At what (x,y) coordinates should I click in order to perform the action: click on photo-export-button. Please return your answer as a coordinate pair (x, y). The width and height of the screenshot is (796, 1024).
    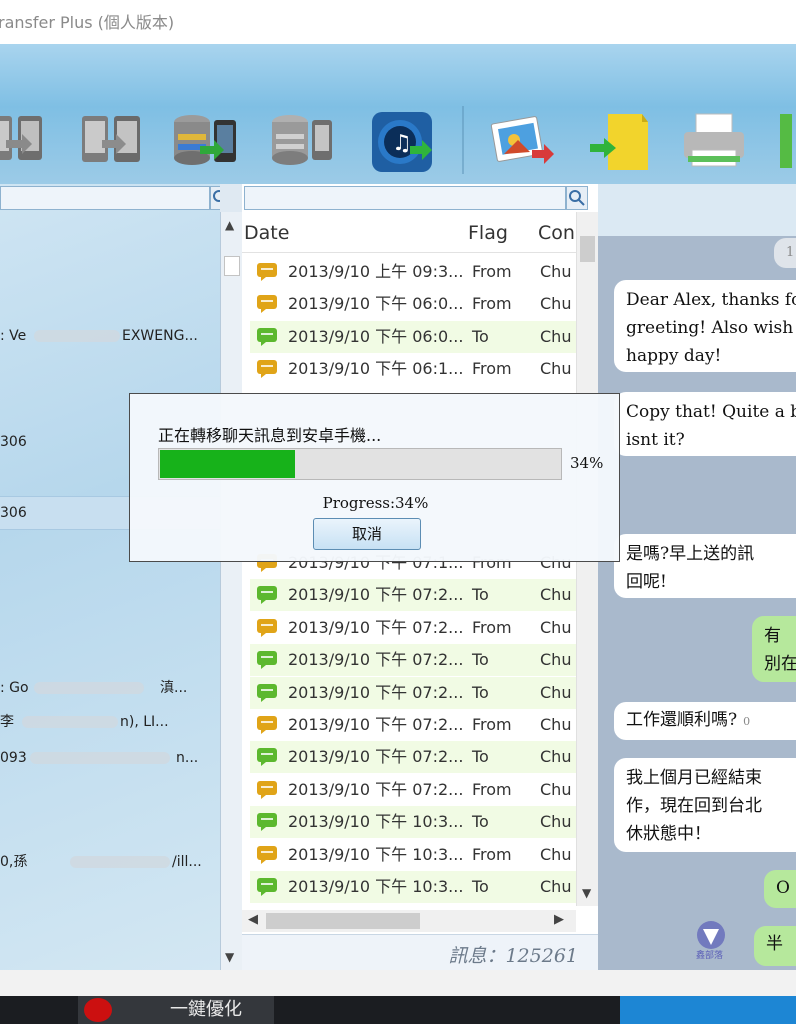
    Looking at the image, I should click on (522, 142).